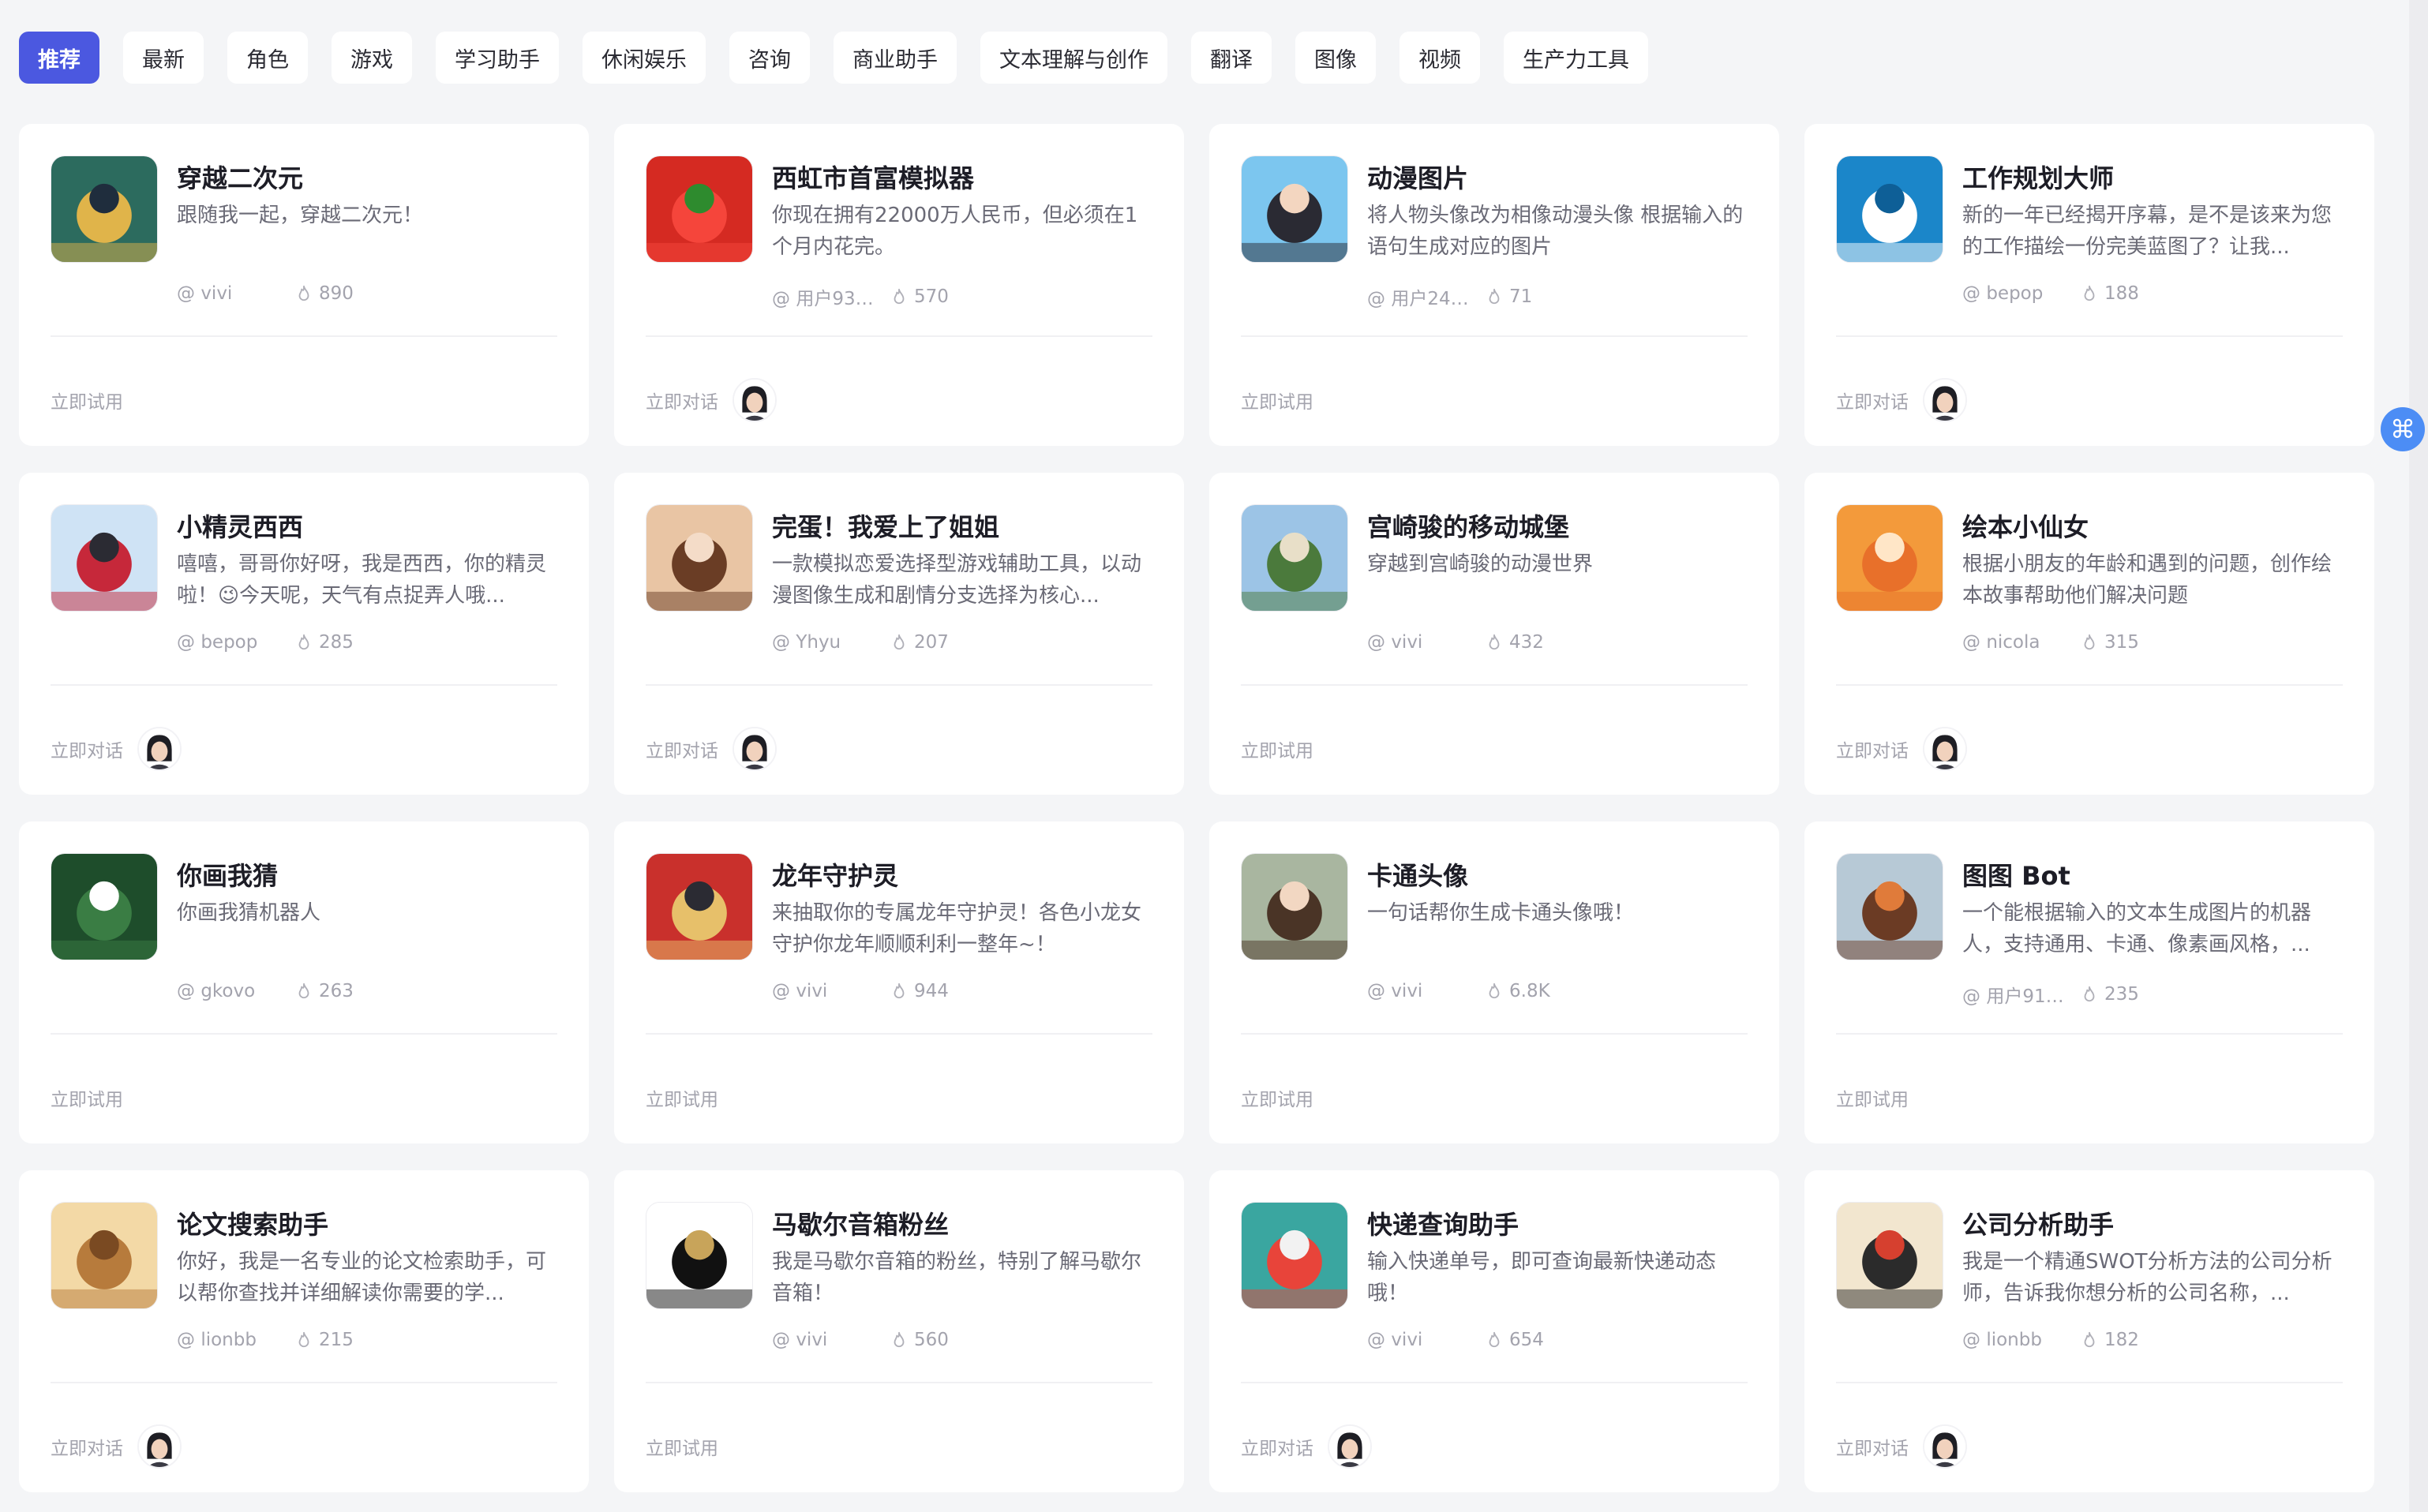  I want to click on page-scrollbar, so click(2418, 756).